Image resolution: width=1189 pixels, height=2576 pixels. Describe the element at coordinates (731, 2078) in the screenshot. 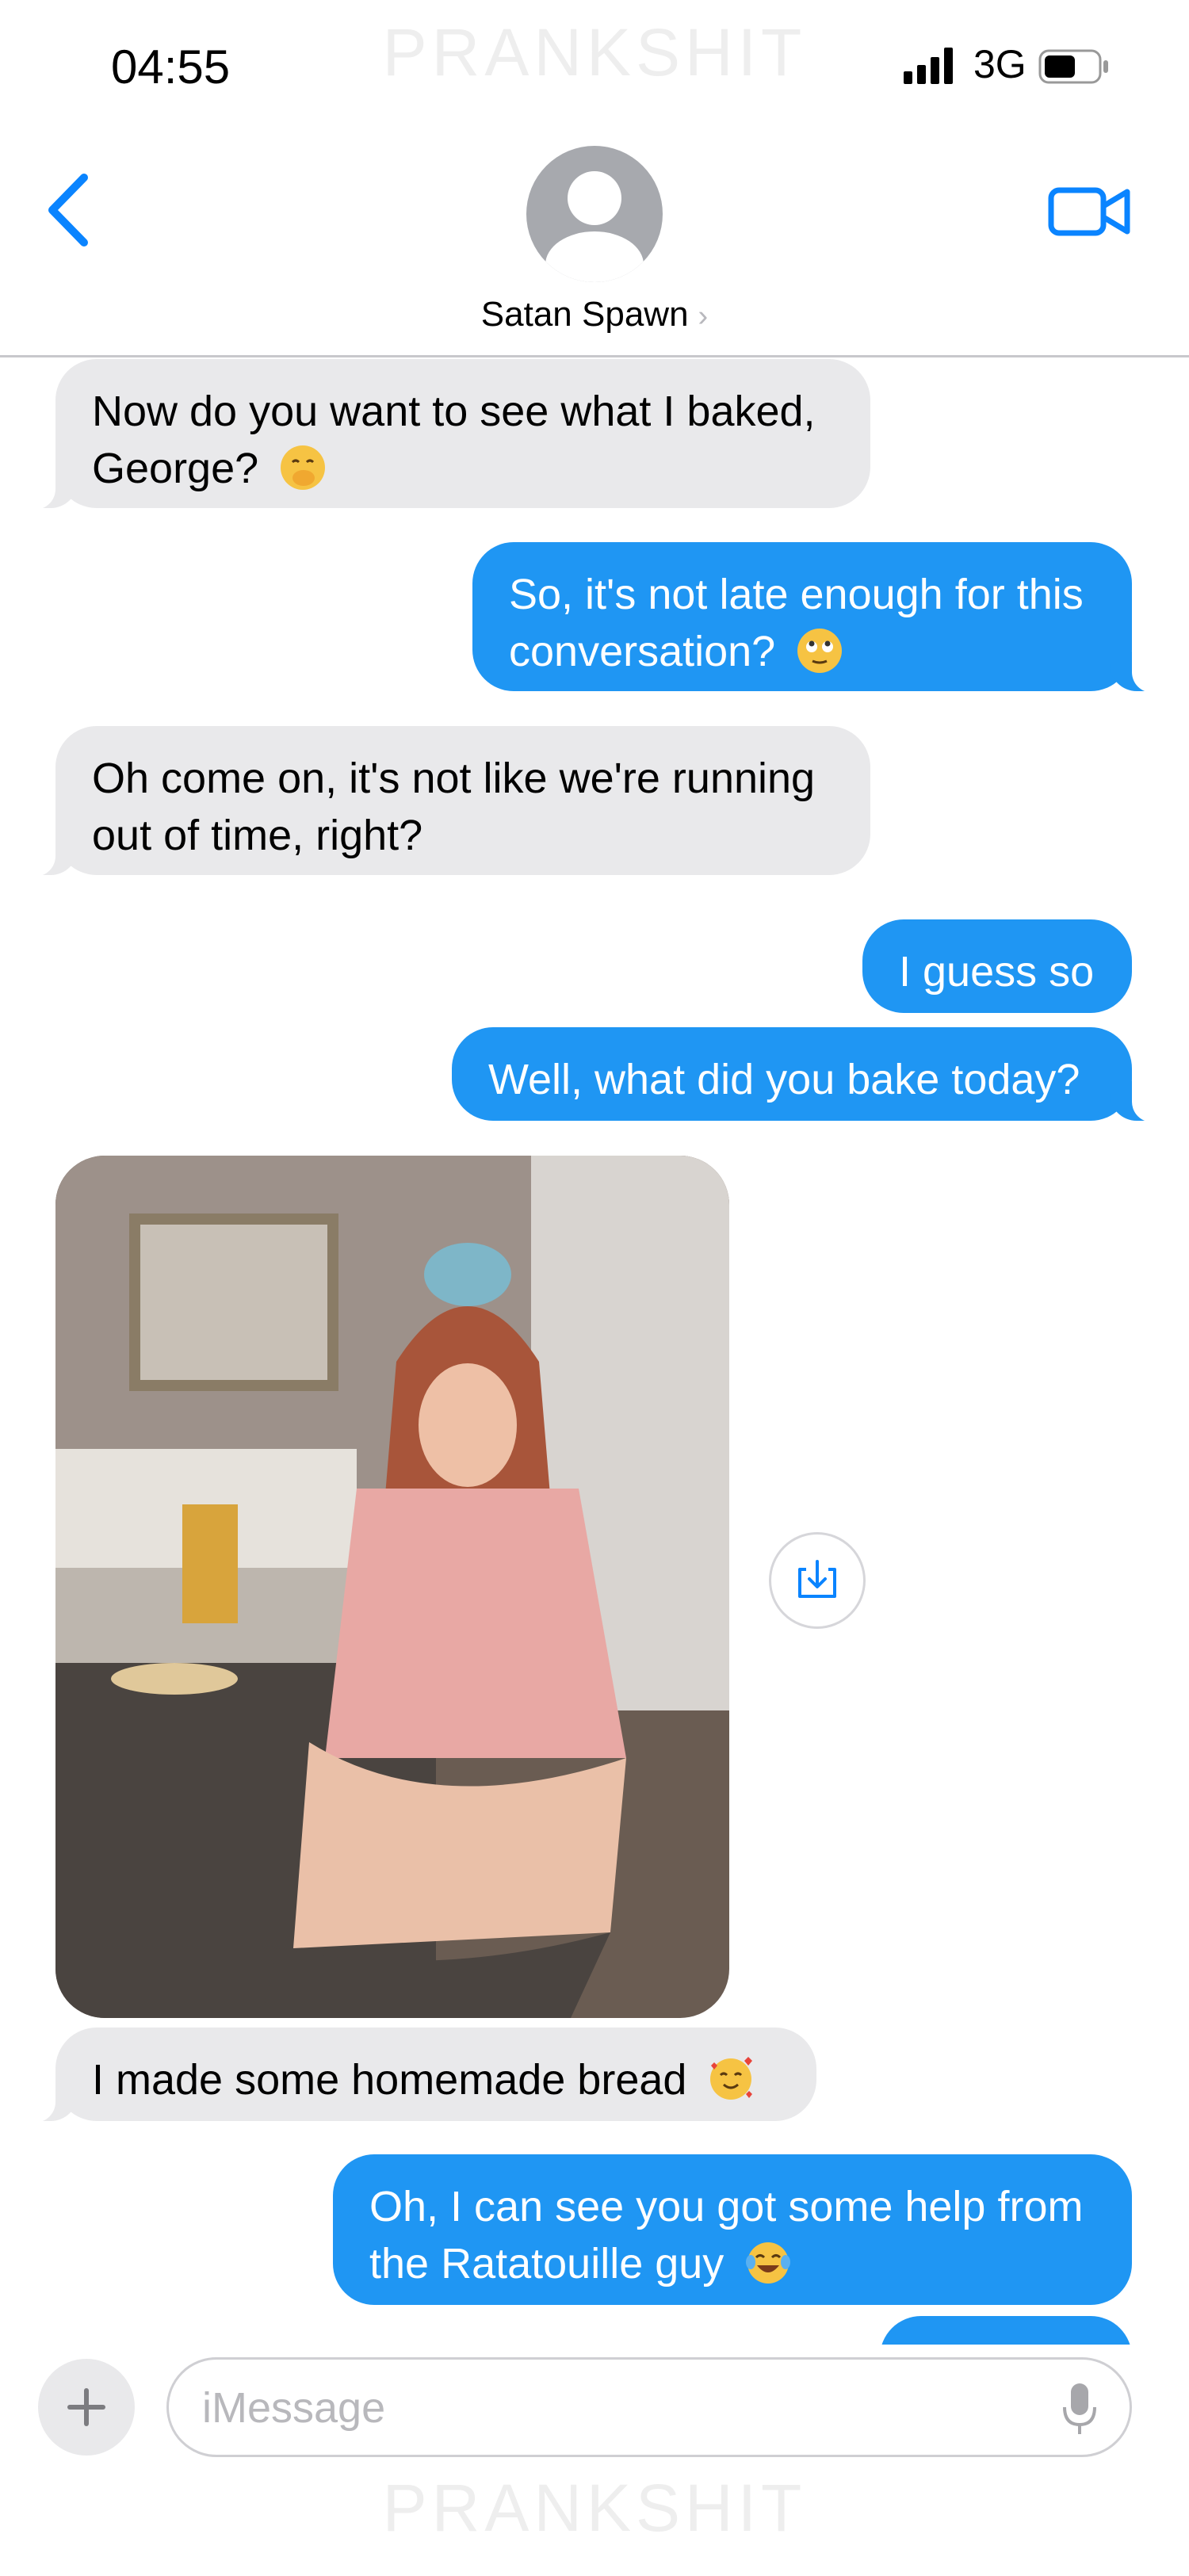

I see `smiling-face-with-hearts-icon` at that location.